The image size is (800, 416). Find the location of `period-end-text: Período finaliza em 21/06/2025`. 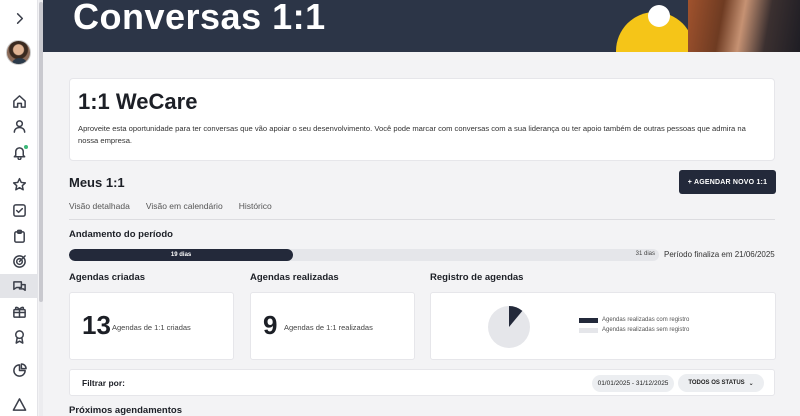

period-end-text: Período finaliza em 21/06/2025 is located at coordinates (719, 254).